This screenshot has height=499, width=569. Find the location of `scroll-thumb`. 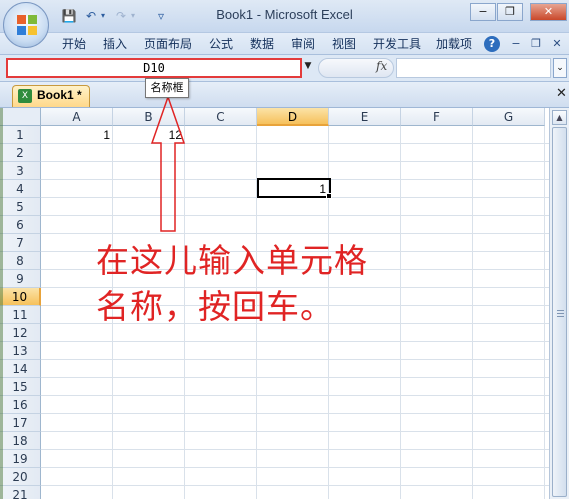

scroll-thumb is located at coordinates (559, 312).